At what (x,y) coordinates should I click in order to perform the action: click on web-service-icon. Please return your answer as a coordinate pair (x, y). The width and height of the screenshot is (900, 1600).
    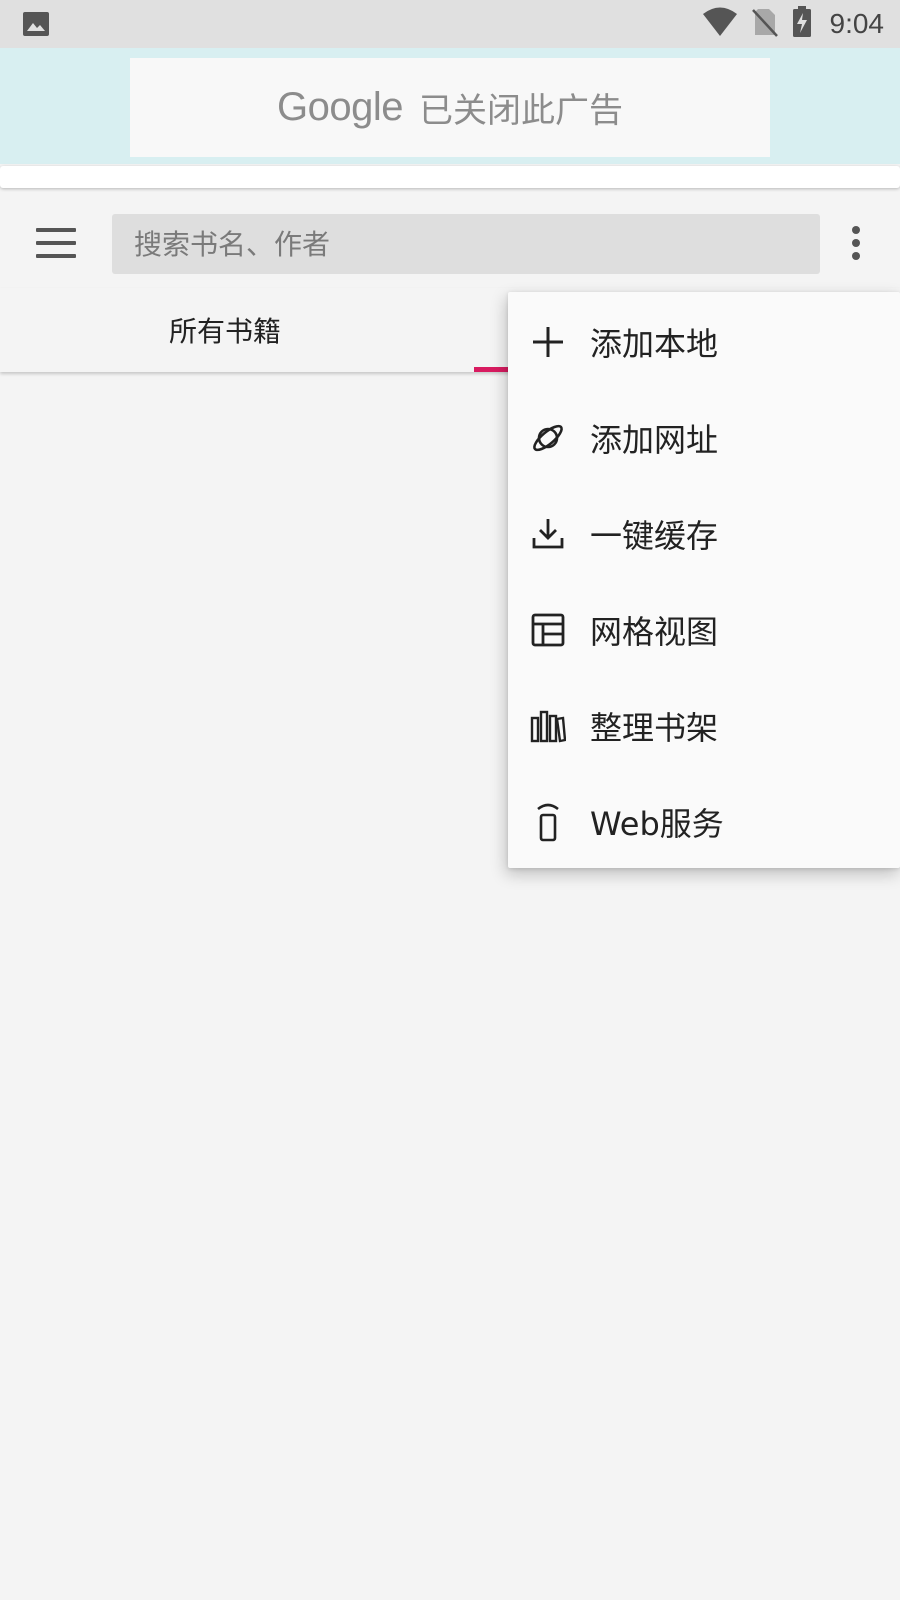
    Looking at the image, I should click on (548, 822).